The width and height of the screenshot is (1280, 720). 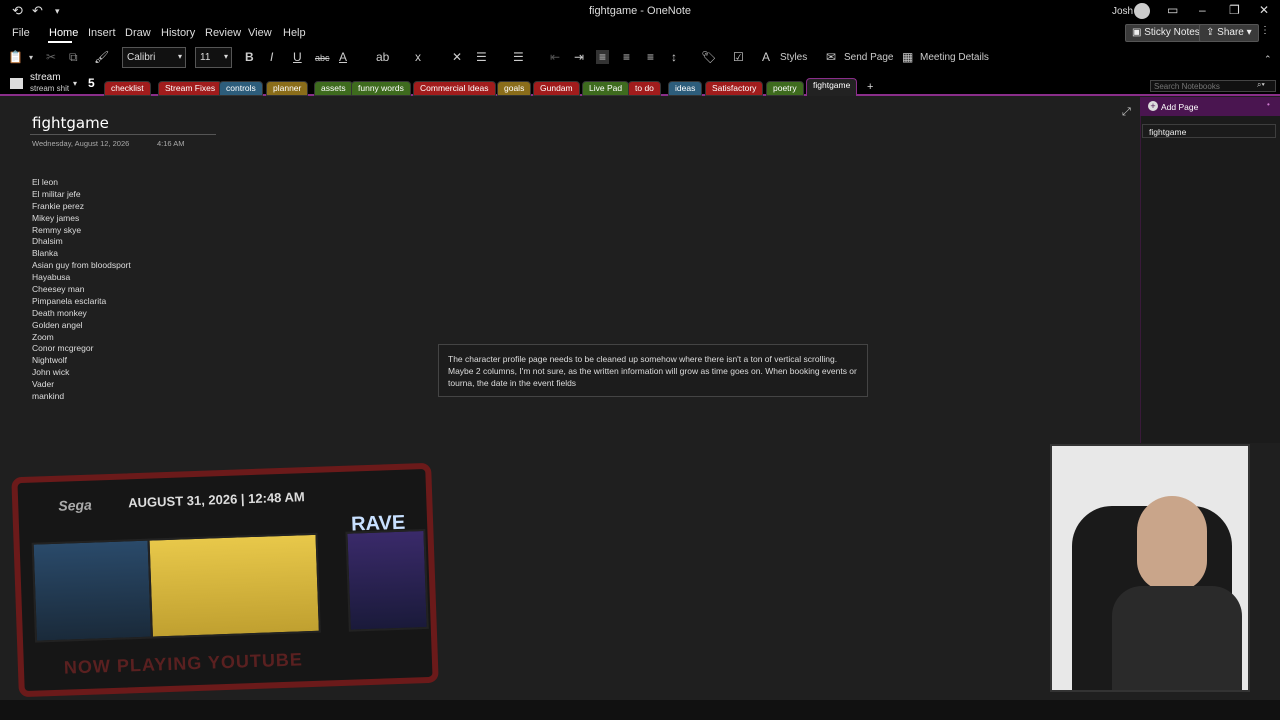 I want to click on list-item: Golden angel, so click(x=81, y=326).